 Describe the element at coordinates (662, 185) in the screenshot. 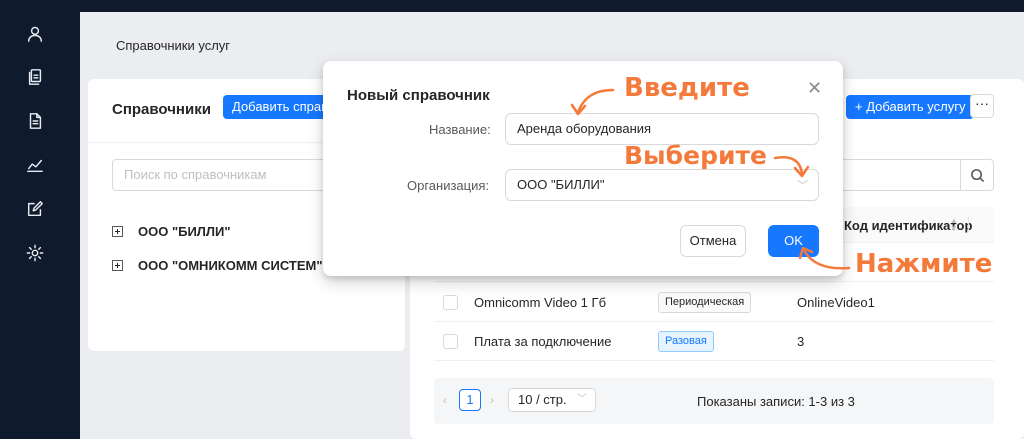

I see `organization-select: ООО "БИЛЛИ" ﹀` at that location.